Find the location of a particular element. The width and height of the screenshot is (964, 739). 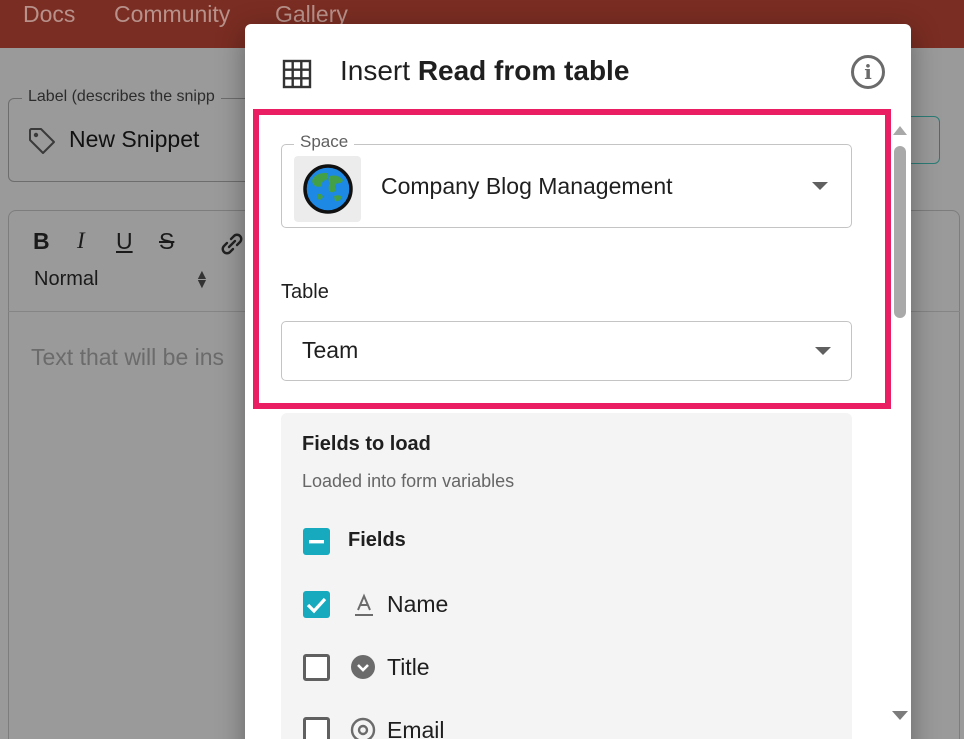

dialog-scrollbar is located at coordinates (899, 424).